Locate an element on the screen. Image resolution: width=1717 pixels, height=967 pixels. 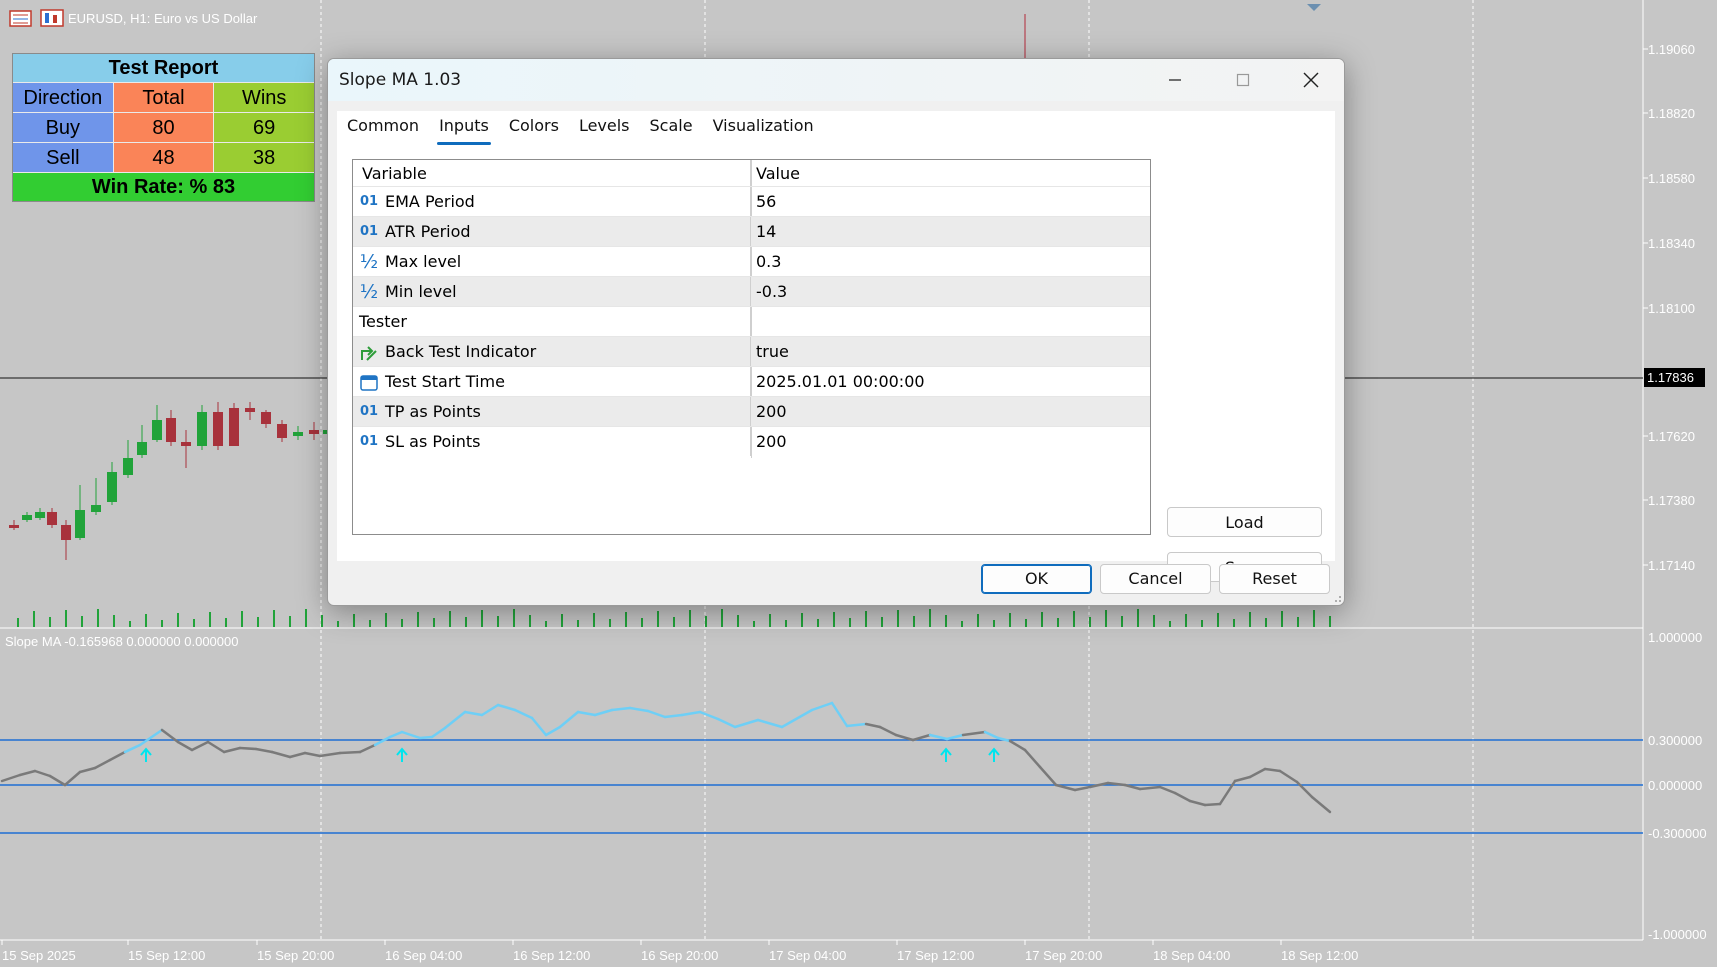
dialog-titlebar: Slope MA 1.03 is located at coordinates (836, 80).